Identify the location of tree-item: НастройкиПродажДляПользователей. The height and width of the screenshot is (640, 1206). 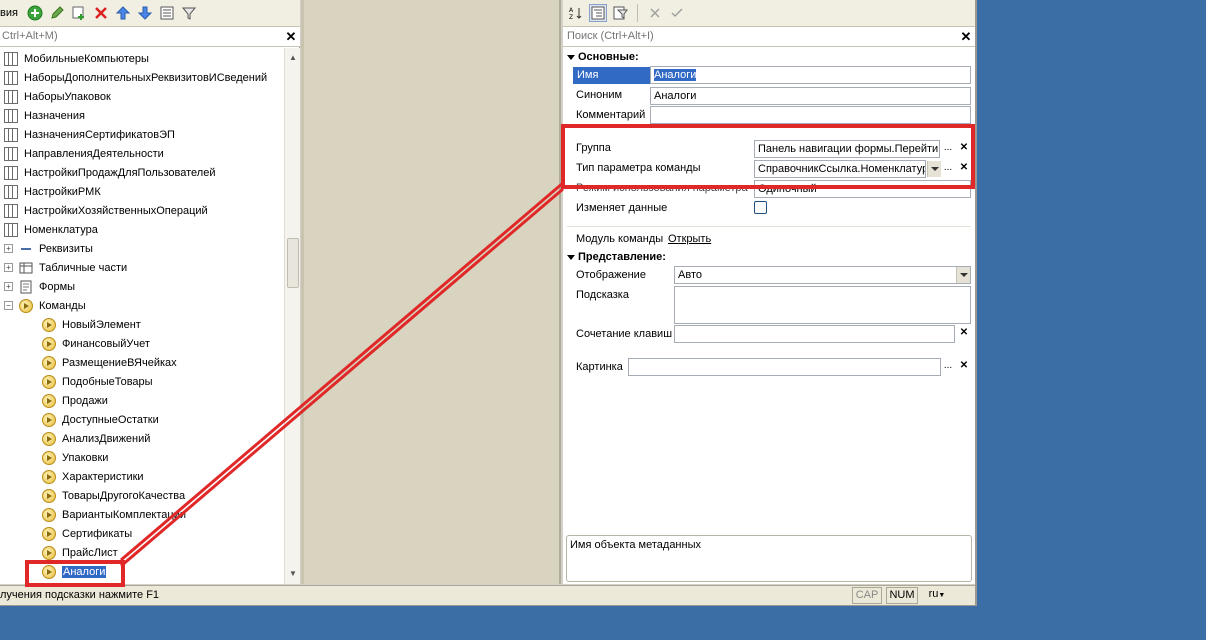
(109, 172).